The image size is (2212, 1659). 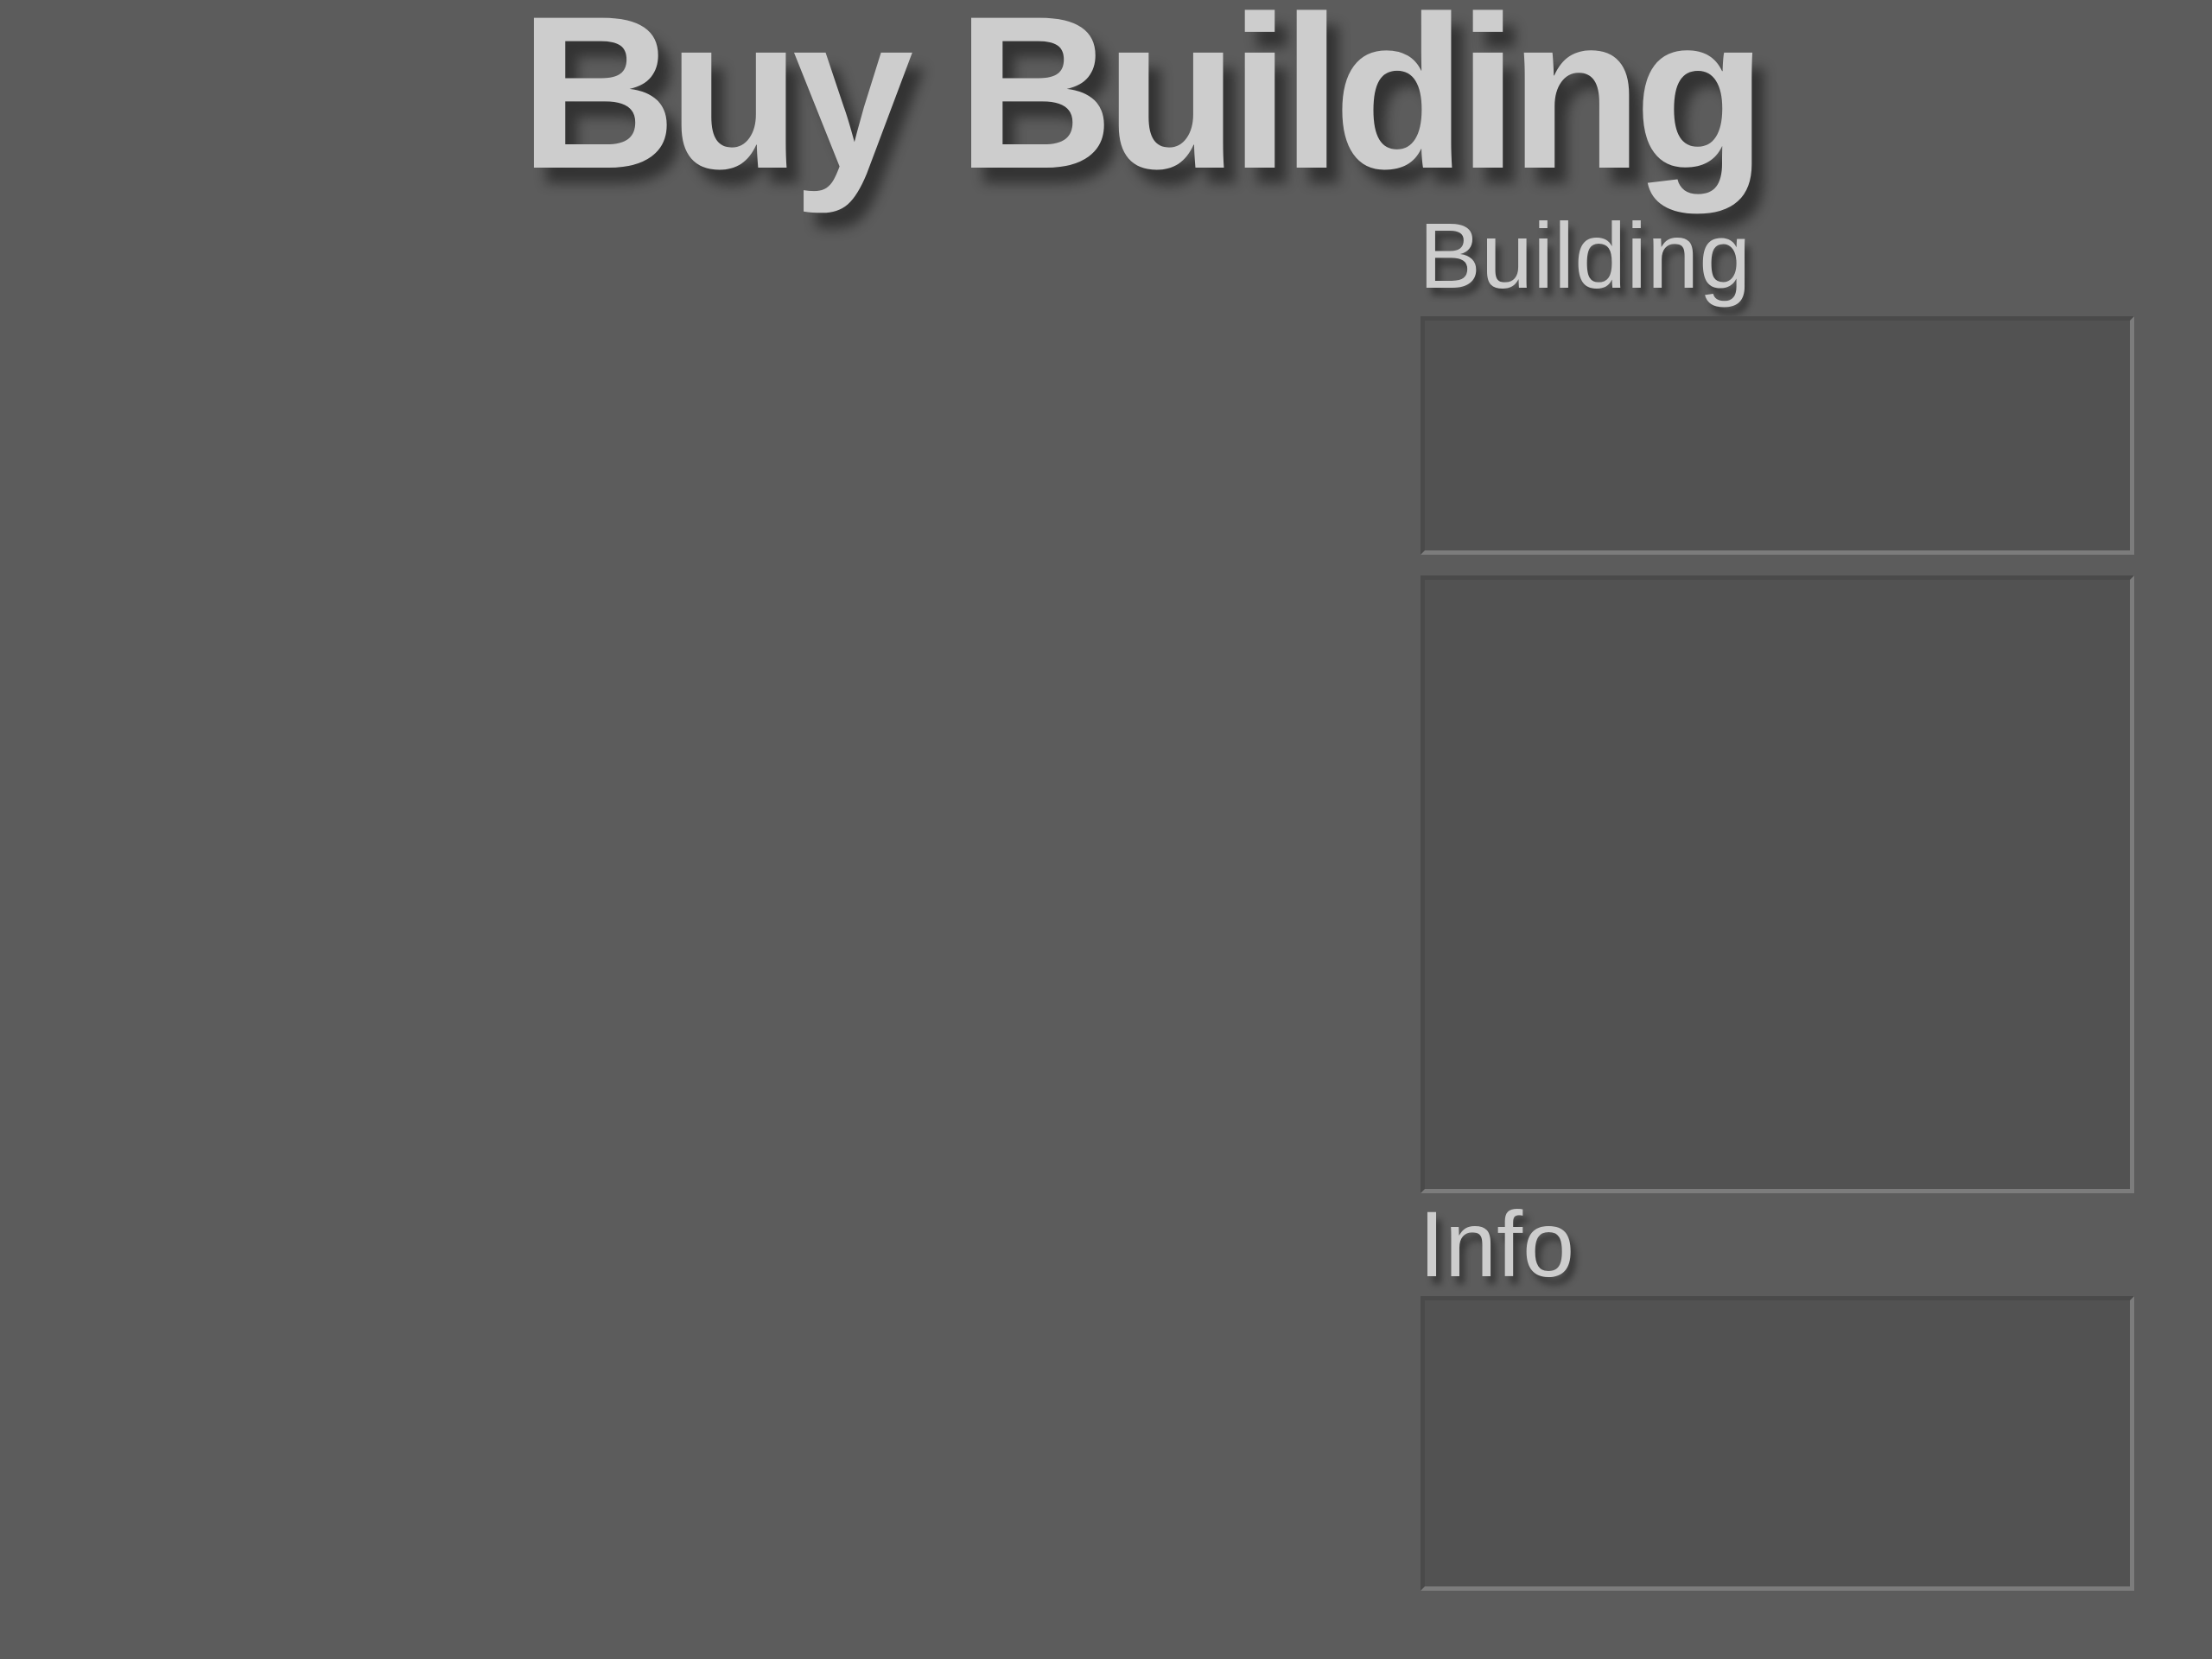 What do you see at coordinates (1777, 435) in the screenshot?
I see `building-preview-panel` at bounding box center [1777, 435].